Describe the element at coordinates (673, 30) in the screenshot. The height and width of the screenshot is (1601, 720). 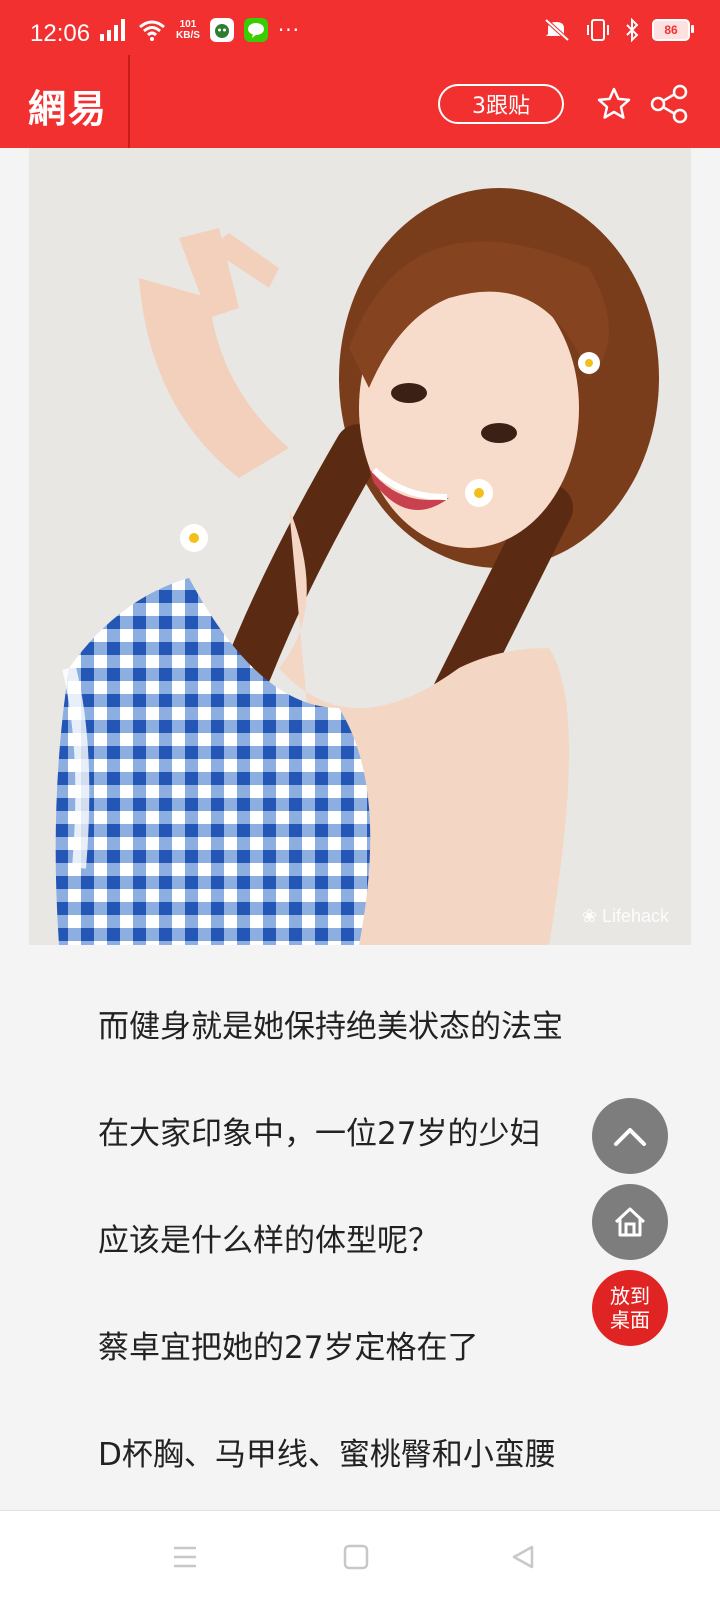
I see `battery-indicator: 86` at that location.